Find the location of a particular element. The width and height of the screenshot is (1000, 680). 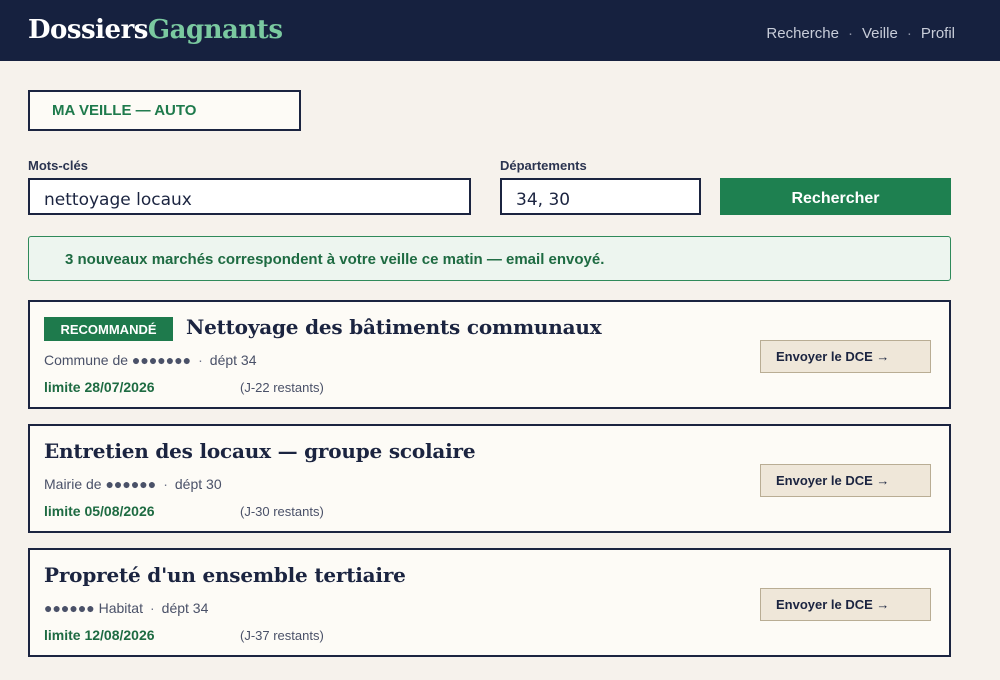

result-title: Nettoyage des bâtiments communaux is located at coordinates (394, 327).